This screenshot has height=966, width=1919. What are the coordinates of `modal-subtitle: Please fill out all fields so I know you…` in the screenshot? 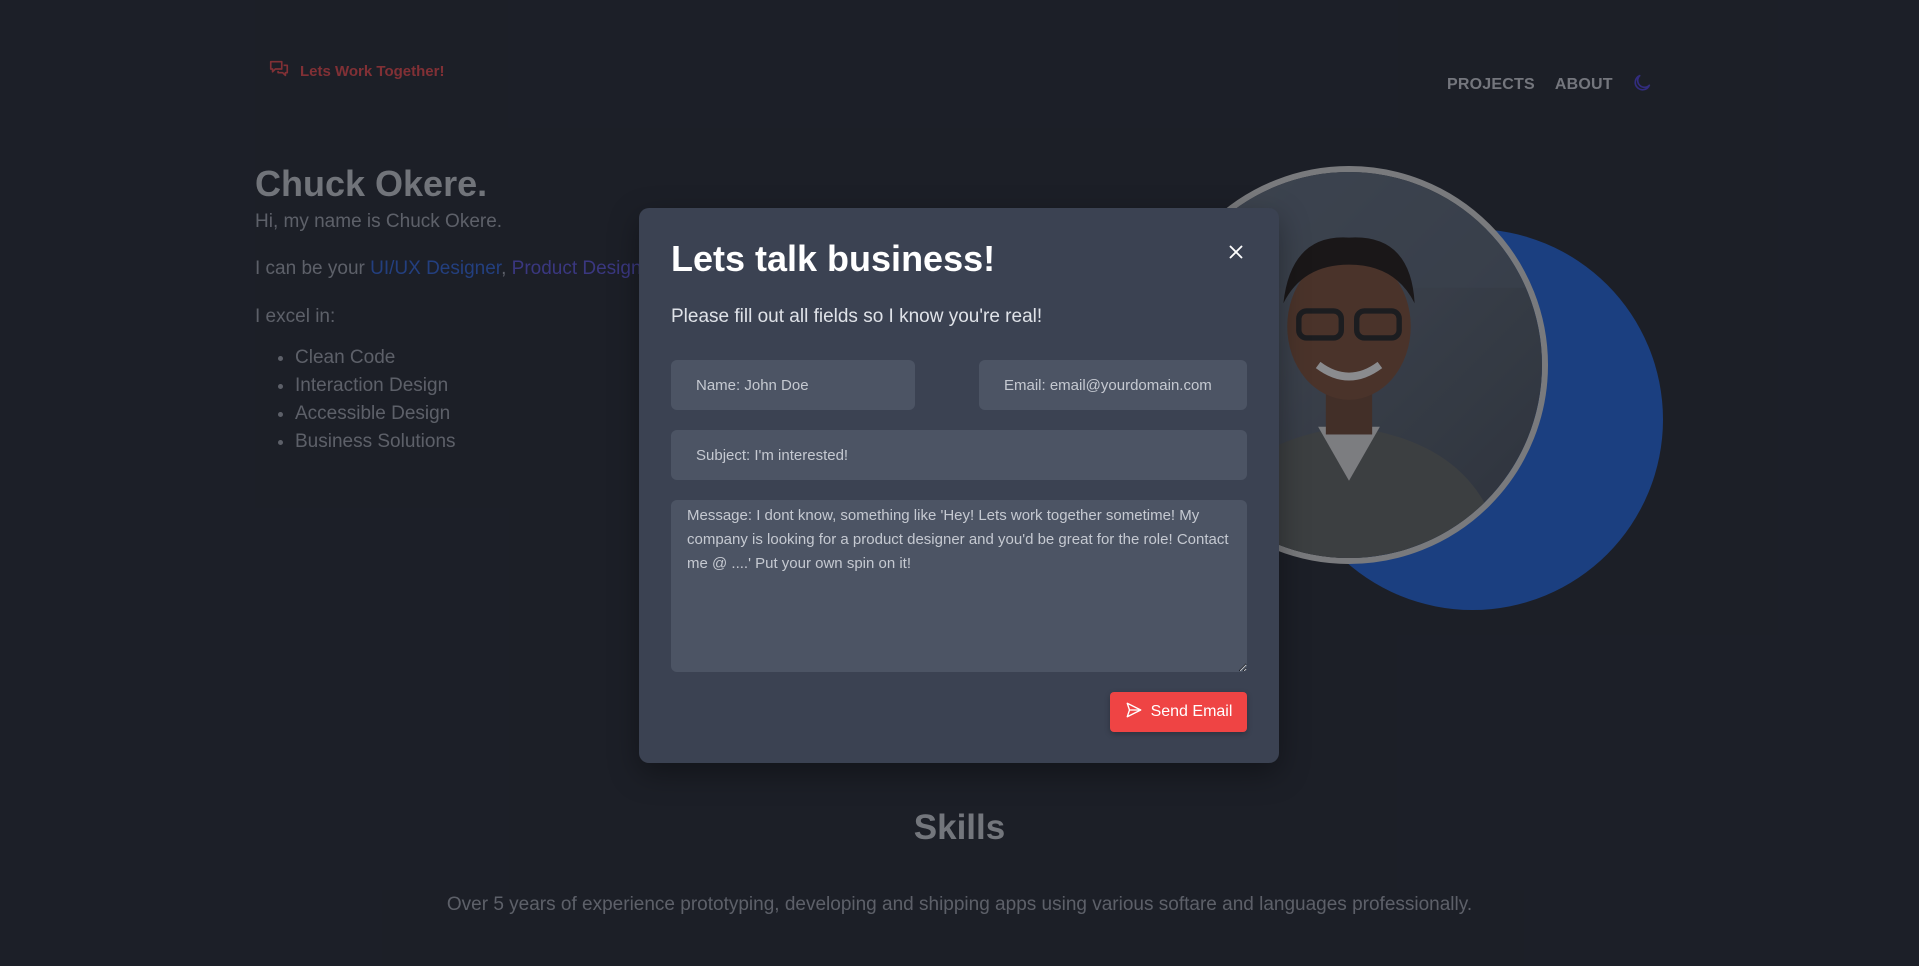 It's located at (857, 316).